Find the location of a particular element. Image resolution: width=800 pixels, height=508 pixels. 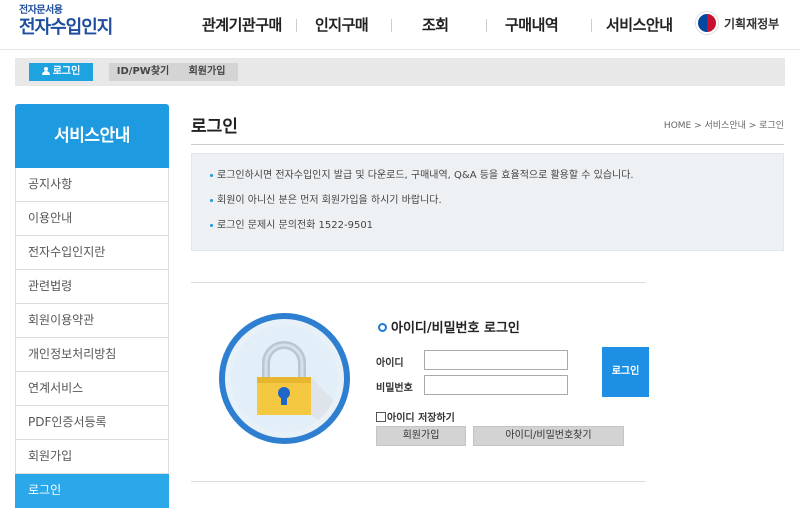

main-nav: 관계기관구매 인지구매 조회 구매내역 서비스안내 is located at coordinates (446, 25).